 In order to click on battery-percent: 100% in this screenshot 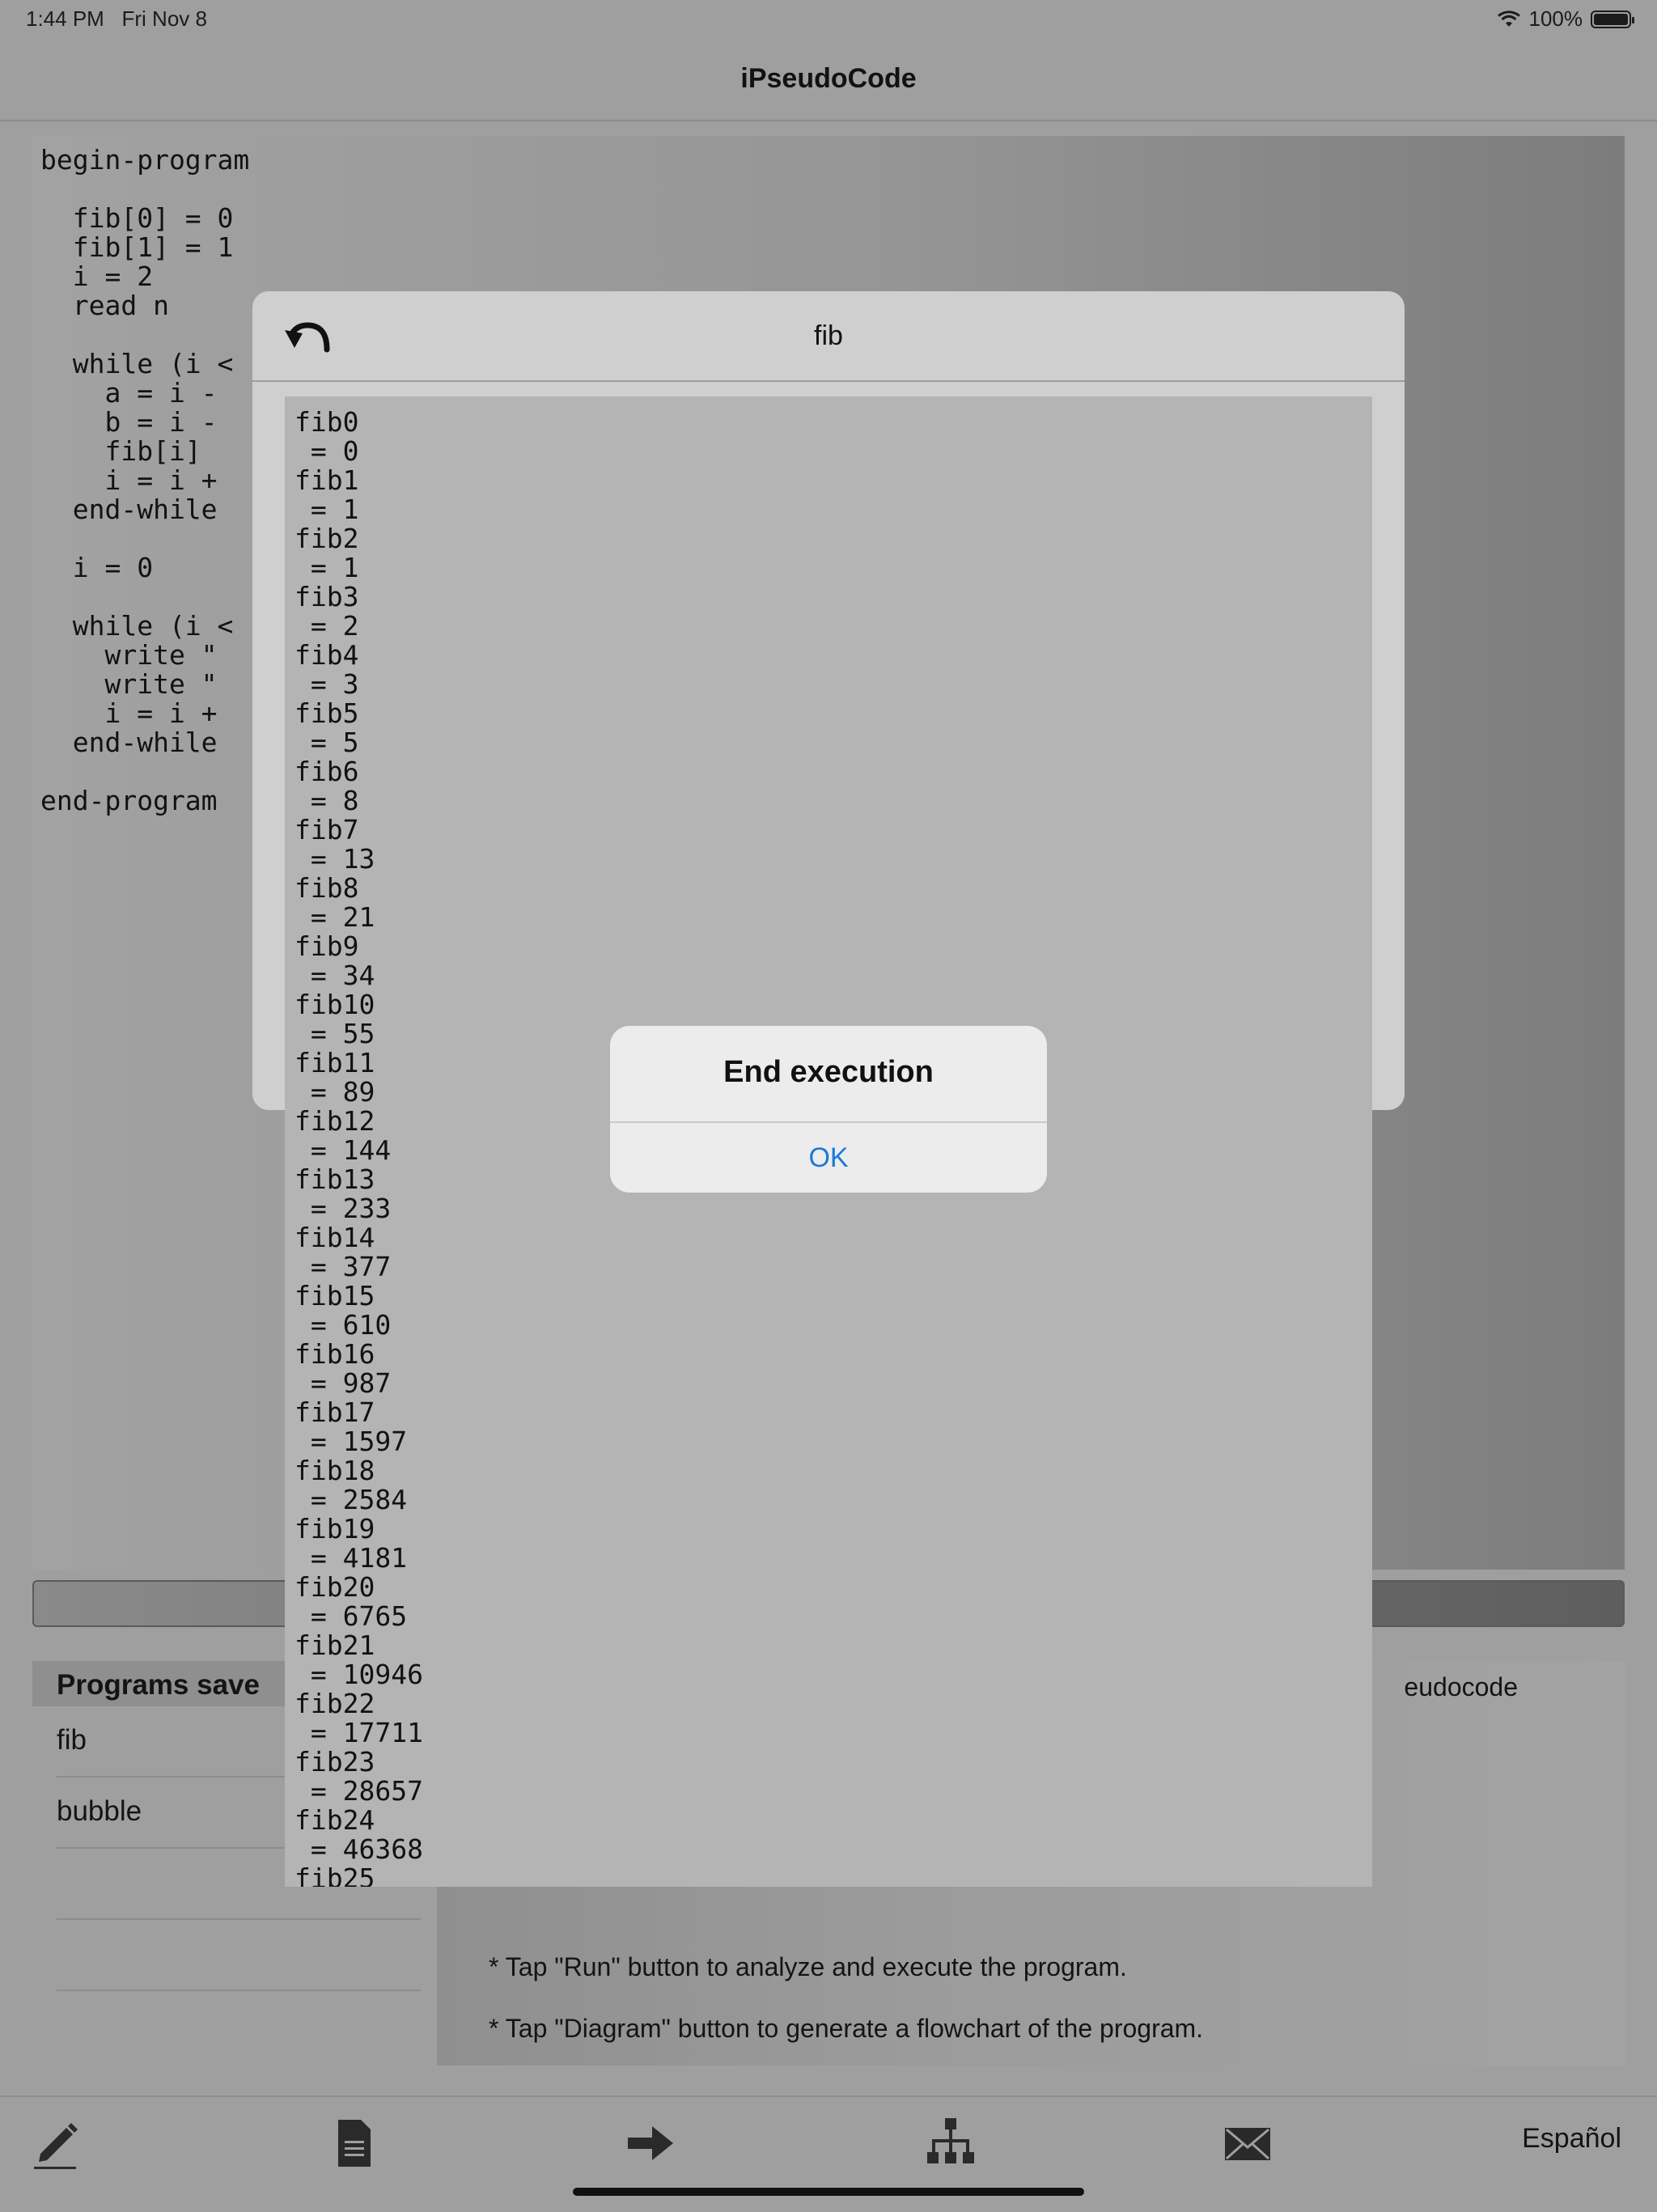, I will do `click(1555, 18)`.